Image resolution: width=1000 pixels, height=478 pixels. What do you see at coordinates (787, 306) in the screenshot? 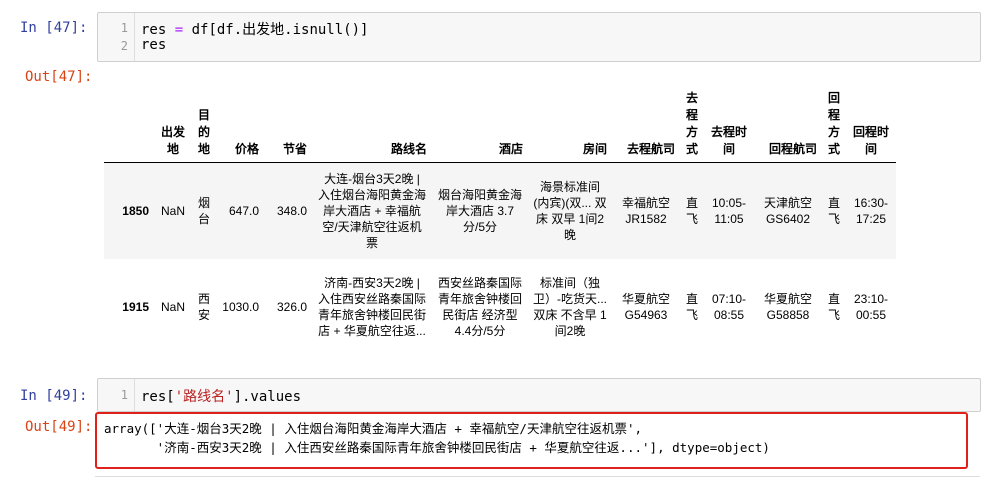
I see `table-cell: 华夏航空 G58858` at bounding box center [787, 306].